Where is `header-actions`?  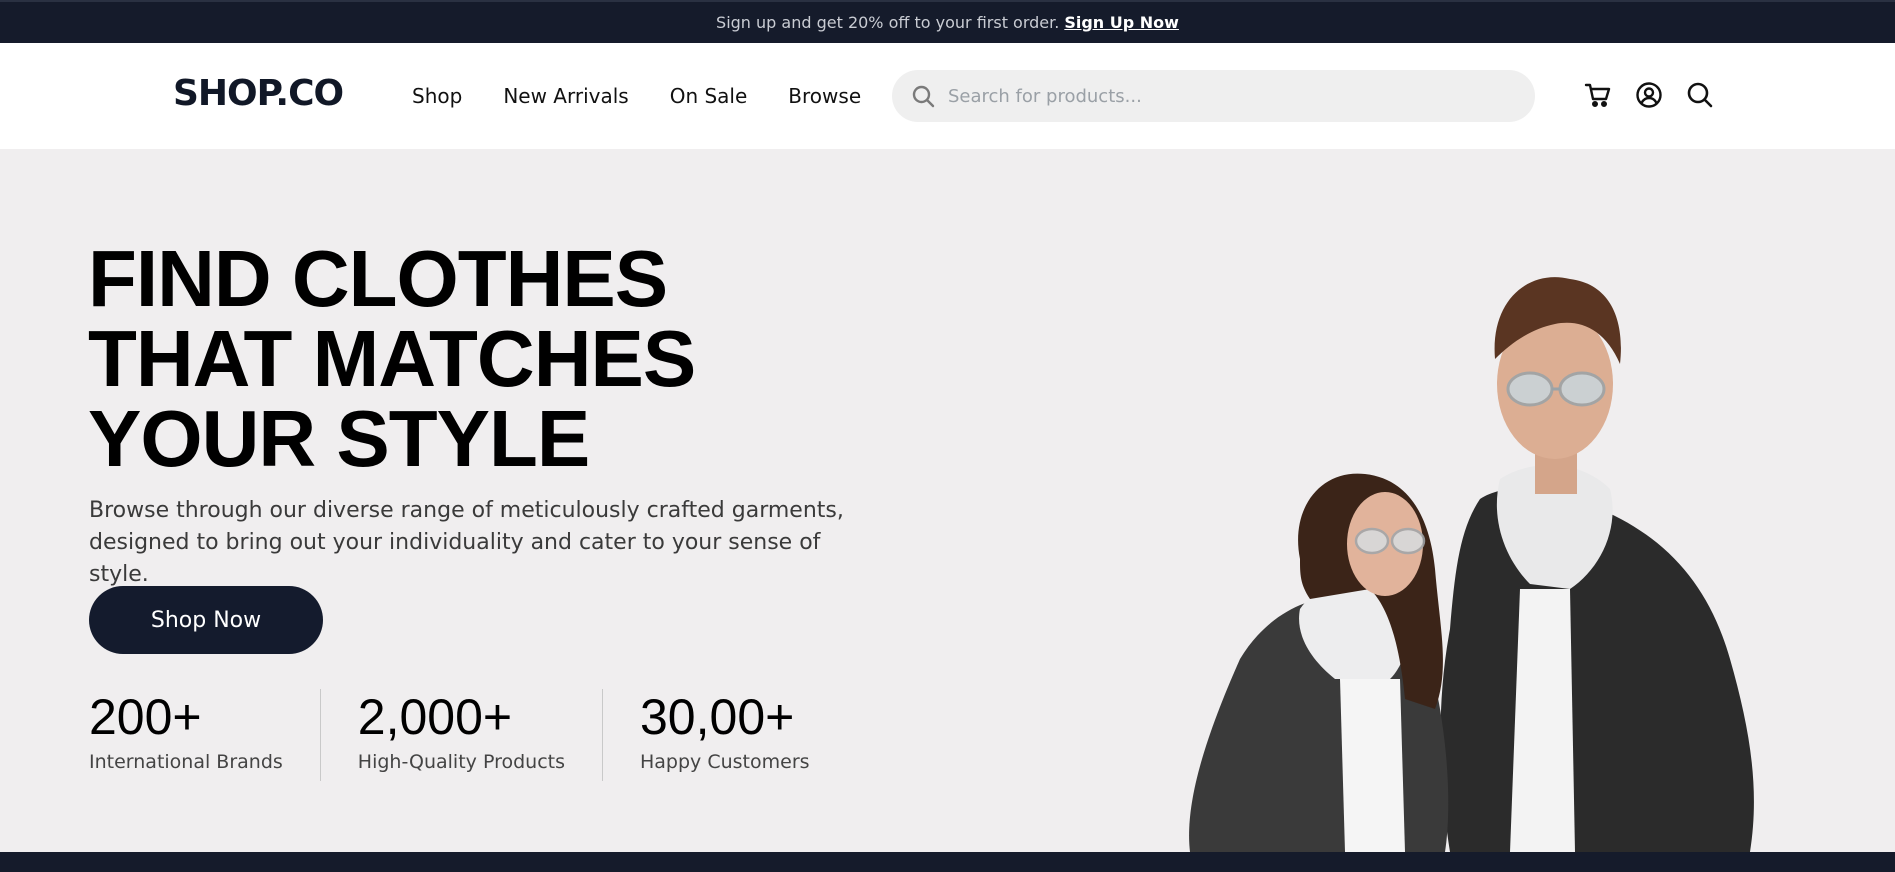 header-actions is located at coordinates (1649, 95).